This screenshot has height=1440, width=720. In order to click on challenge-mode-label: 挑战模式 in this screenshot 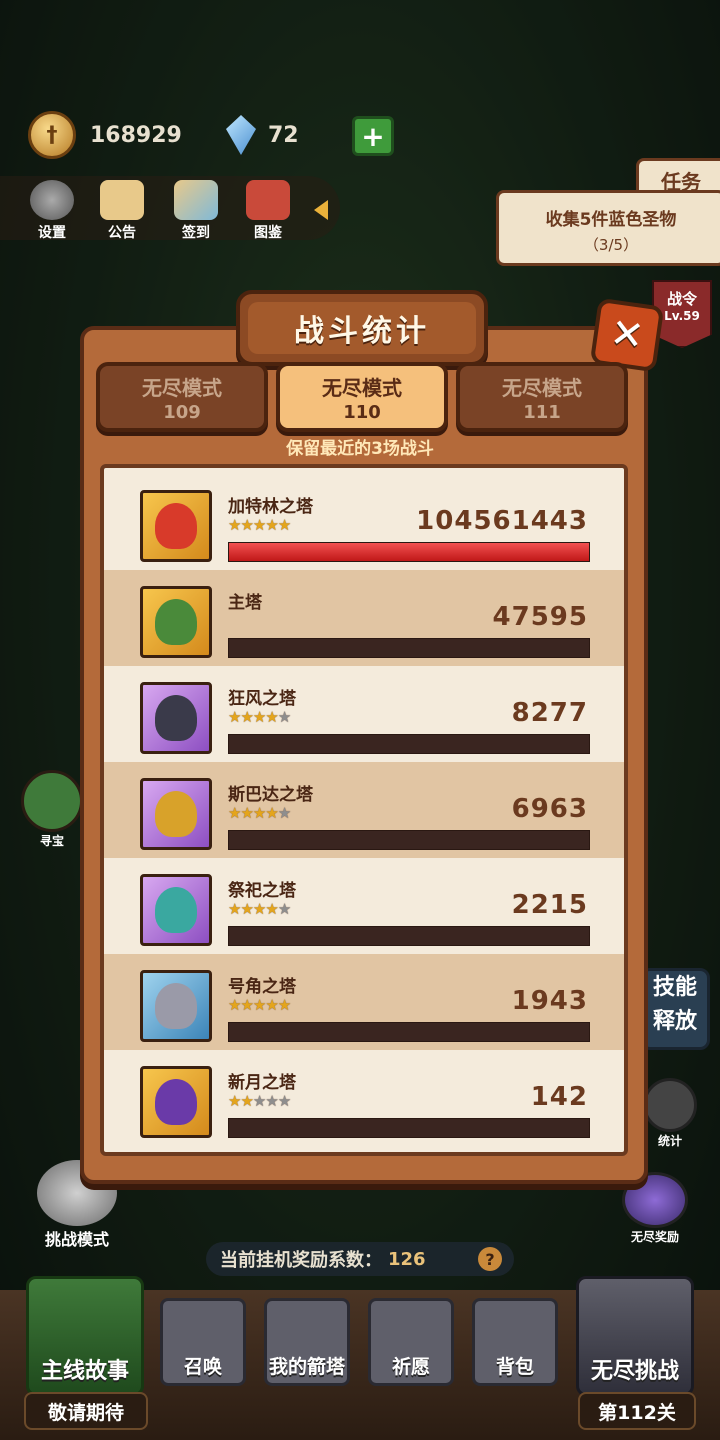, I will do `click(76, 1239)`.